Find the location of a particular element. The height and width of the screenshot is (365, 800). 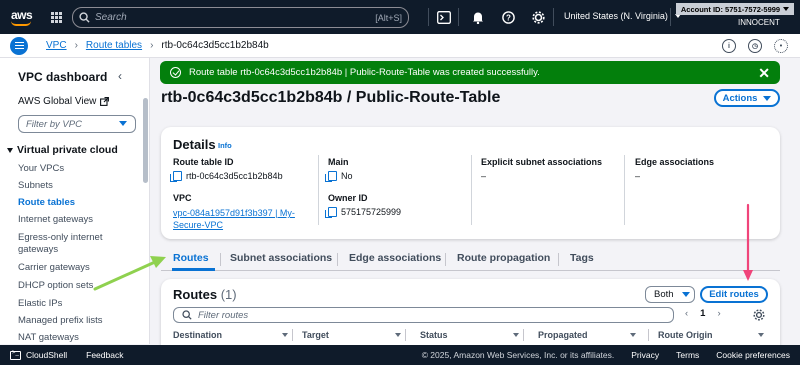

sidebar-title: VPC dashboard is located at coordinates (62, 77).